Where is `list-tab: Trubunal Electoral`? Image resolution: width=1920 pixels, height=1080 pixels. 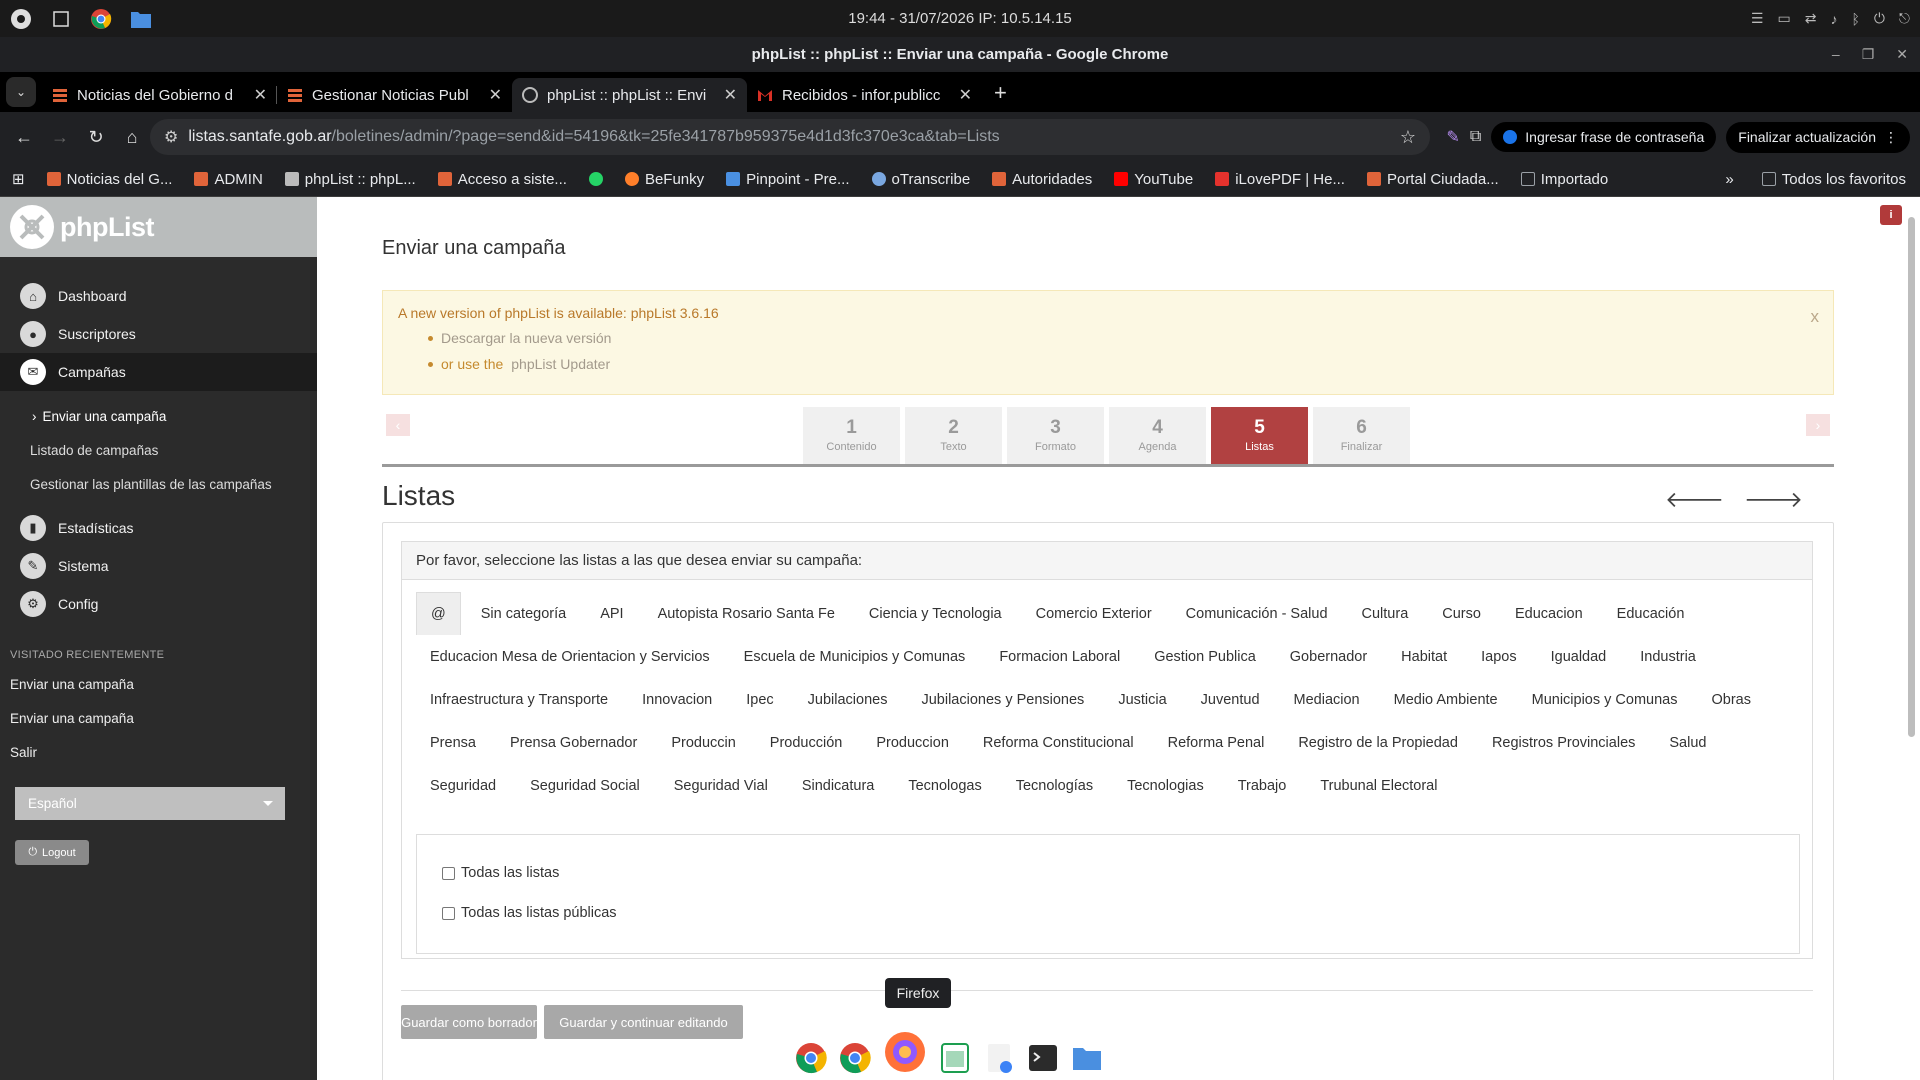
list-tab: Trubunal Electoral is located at coordinates (1378, 785).